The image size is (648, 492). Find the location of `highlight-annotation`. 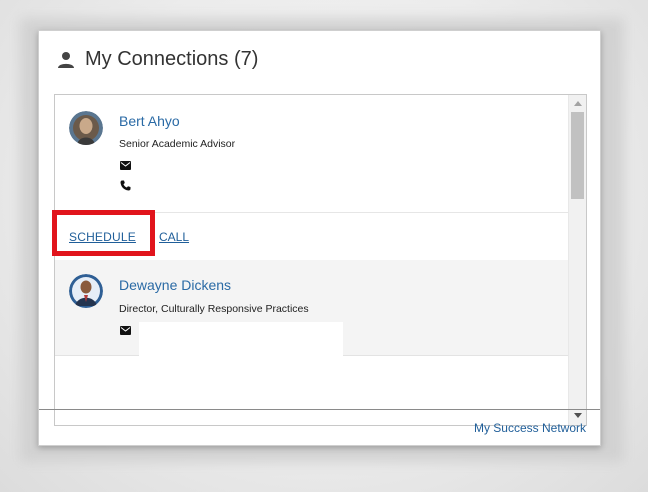

highlight-annotation is located at coordinates (103, 233).